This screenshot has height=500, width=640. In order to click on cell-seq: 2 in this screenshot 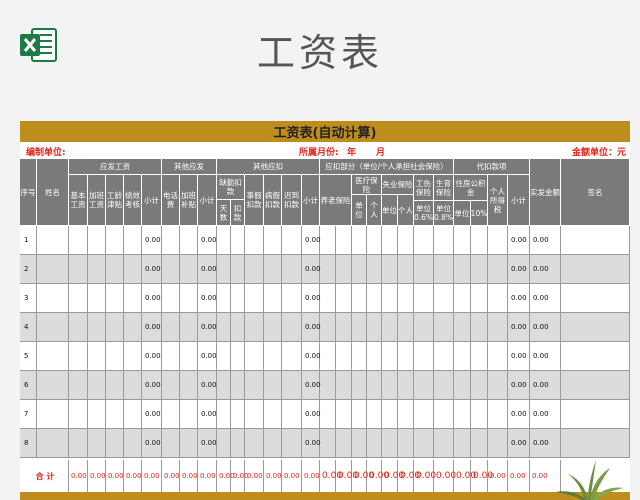, I will do `click(28, 269)`.